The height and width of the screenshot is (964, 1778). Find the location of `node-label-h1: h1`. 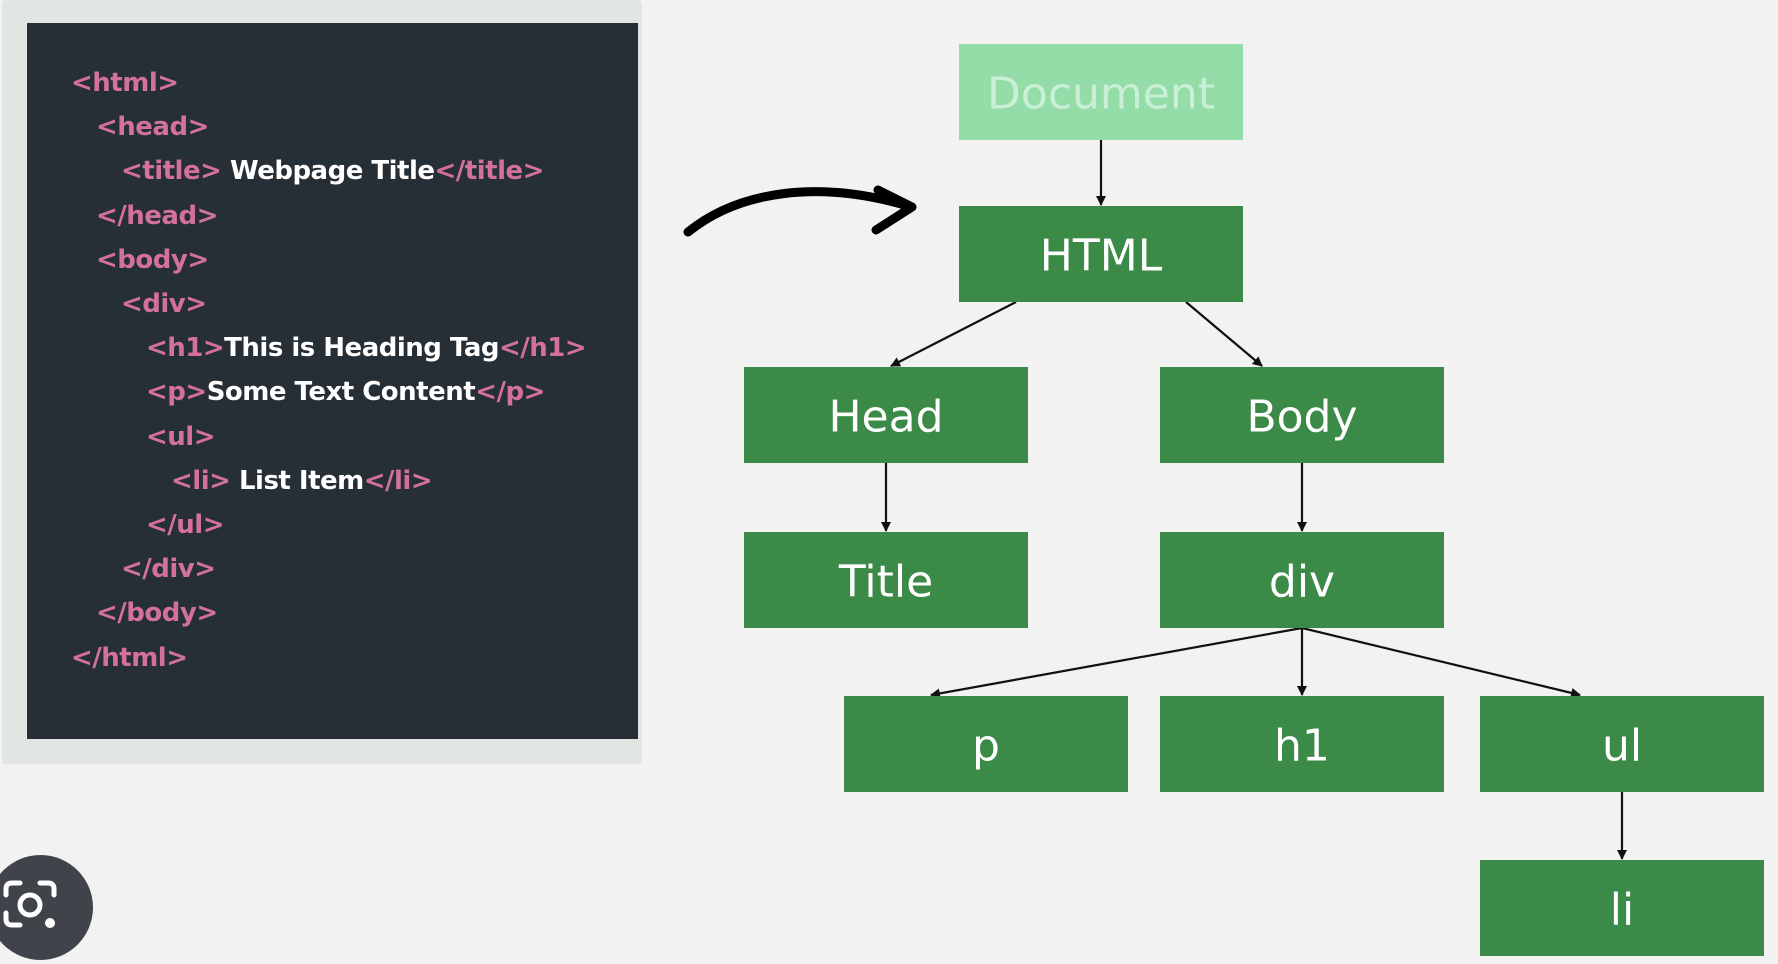

node-label-h1: h1 is located at coordinates (1302, 746).